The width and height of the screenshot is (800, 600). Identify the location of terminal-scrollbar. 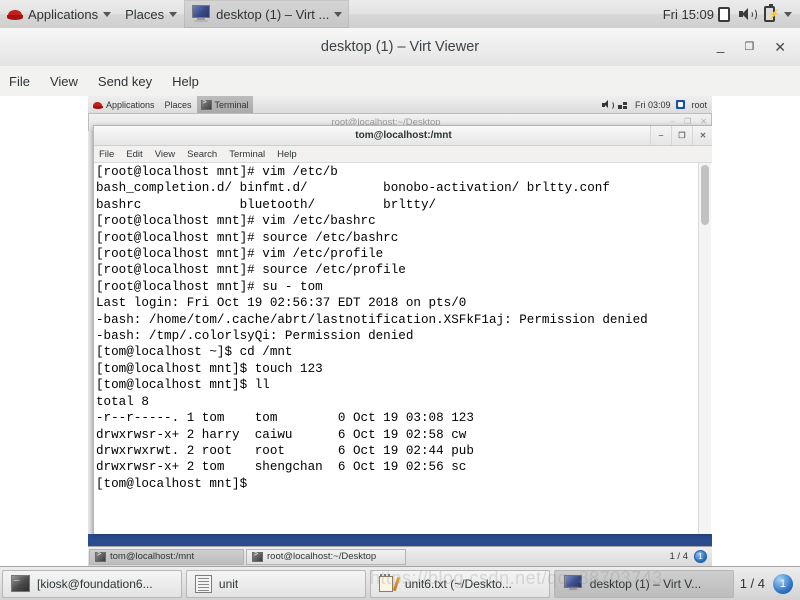
(704, 348).